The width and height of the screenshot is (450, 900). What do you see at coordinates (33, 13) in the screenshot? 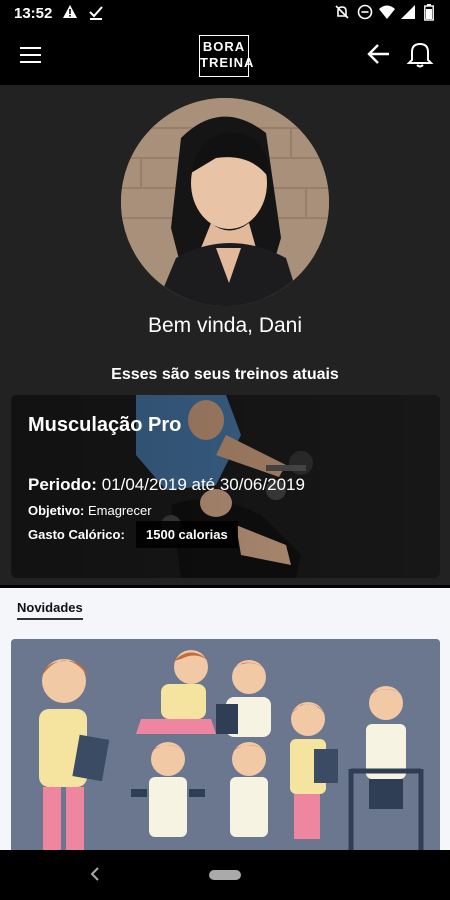
I see `status-time: 13:52` at bounding box center [33, 13].